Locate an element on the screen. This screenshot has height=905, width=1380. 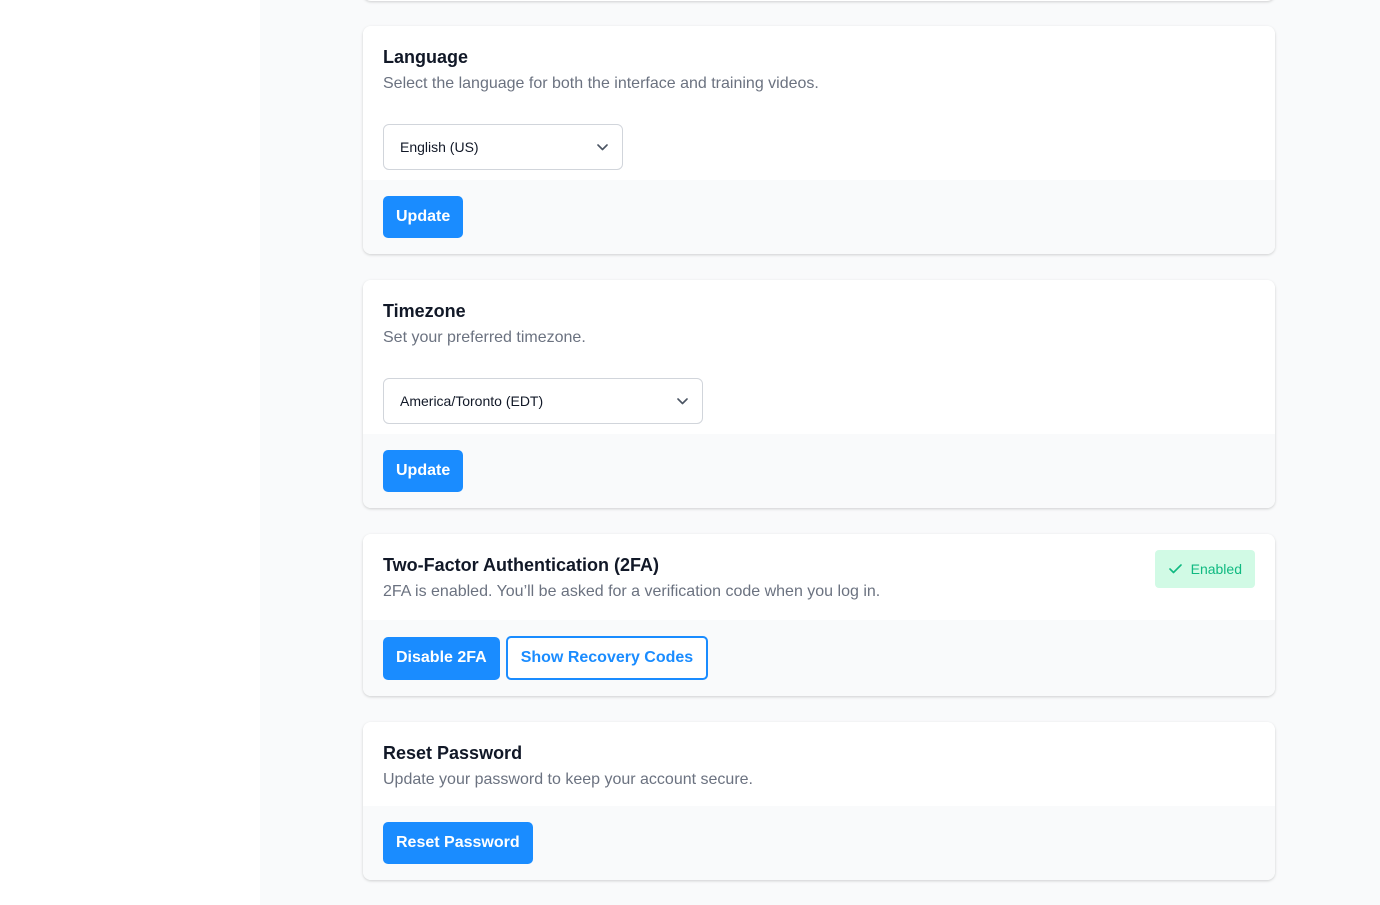
timezone-select: America/Toronto (EDT) is located at coordinates (543, 401).